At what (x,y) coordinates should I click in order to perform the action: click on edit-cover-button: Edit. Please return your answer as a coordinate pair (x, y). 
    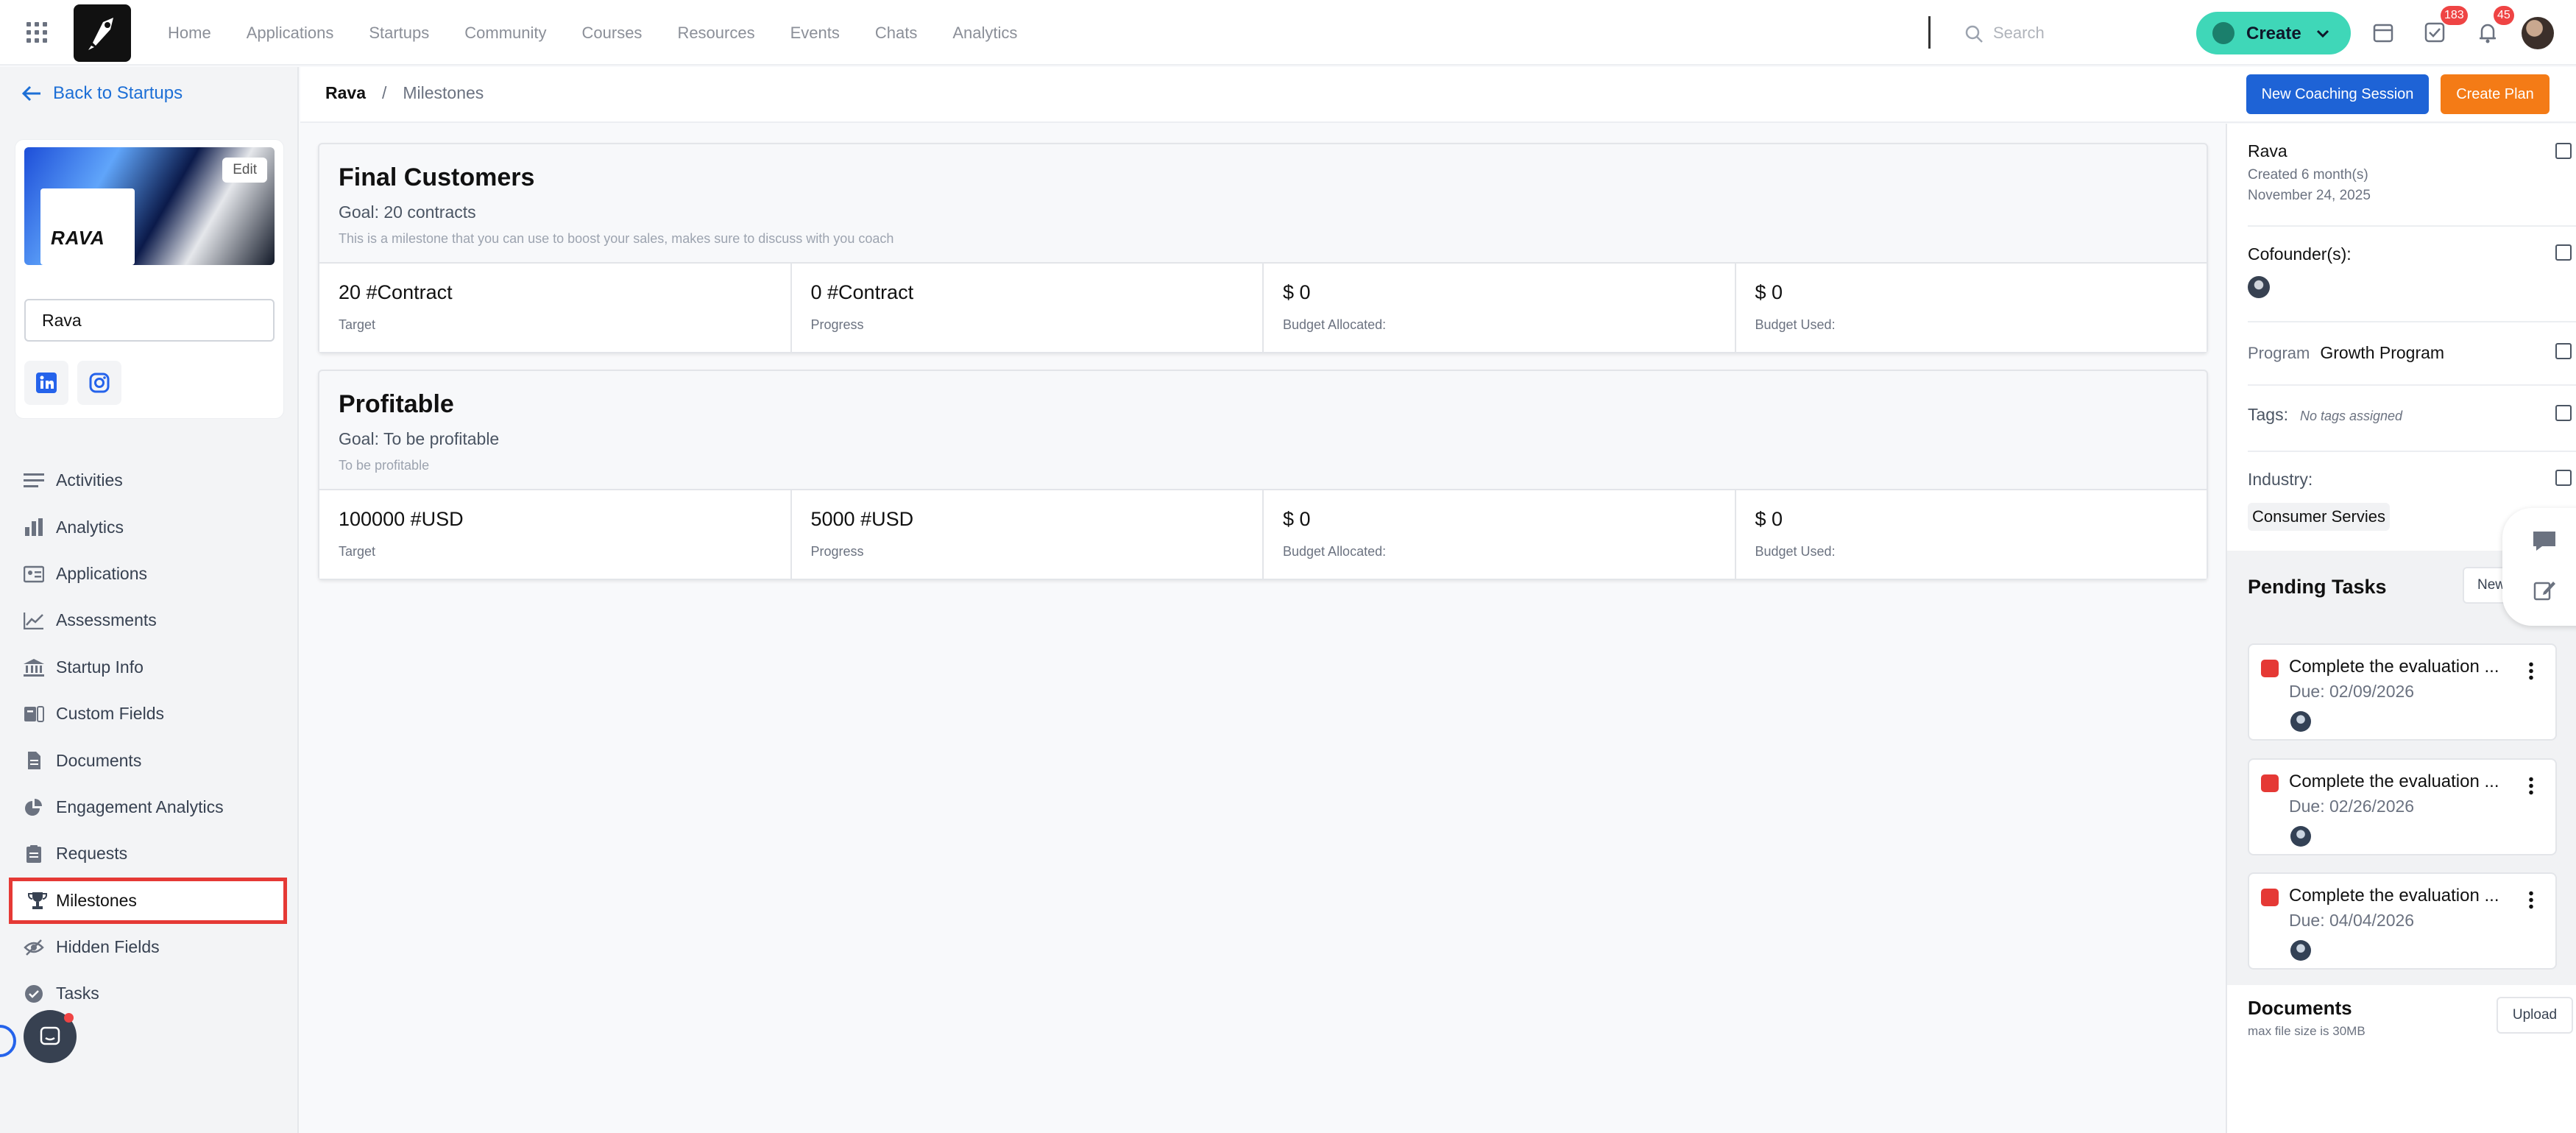
    Looking at the image, I should click on (244, 170).